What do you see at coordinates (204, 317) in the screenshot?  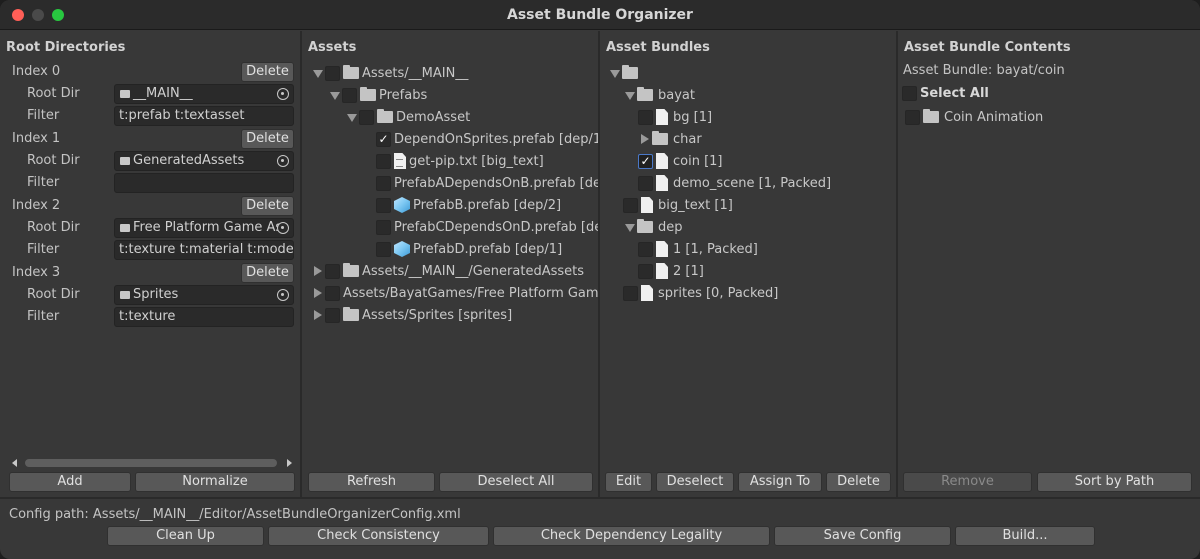 I see `filter-input: t:texture` at bounding box center [204, 317].